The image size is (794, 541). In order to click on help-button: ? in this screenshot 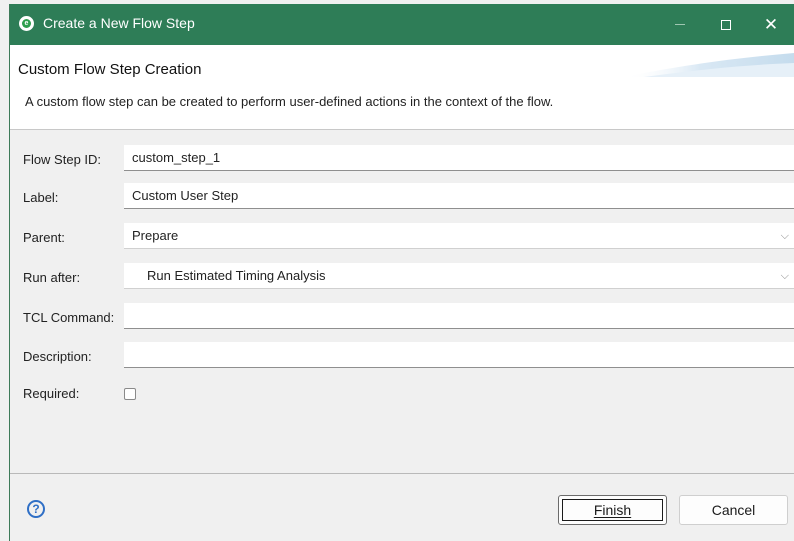, I will do `click(36, 509)`.